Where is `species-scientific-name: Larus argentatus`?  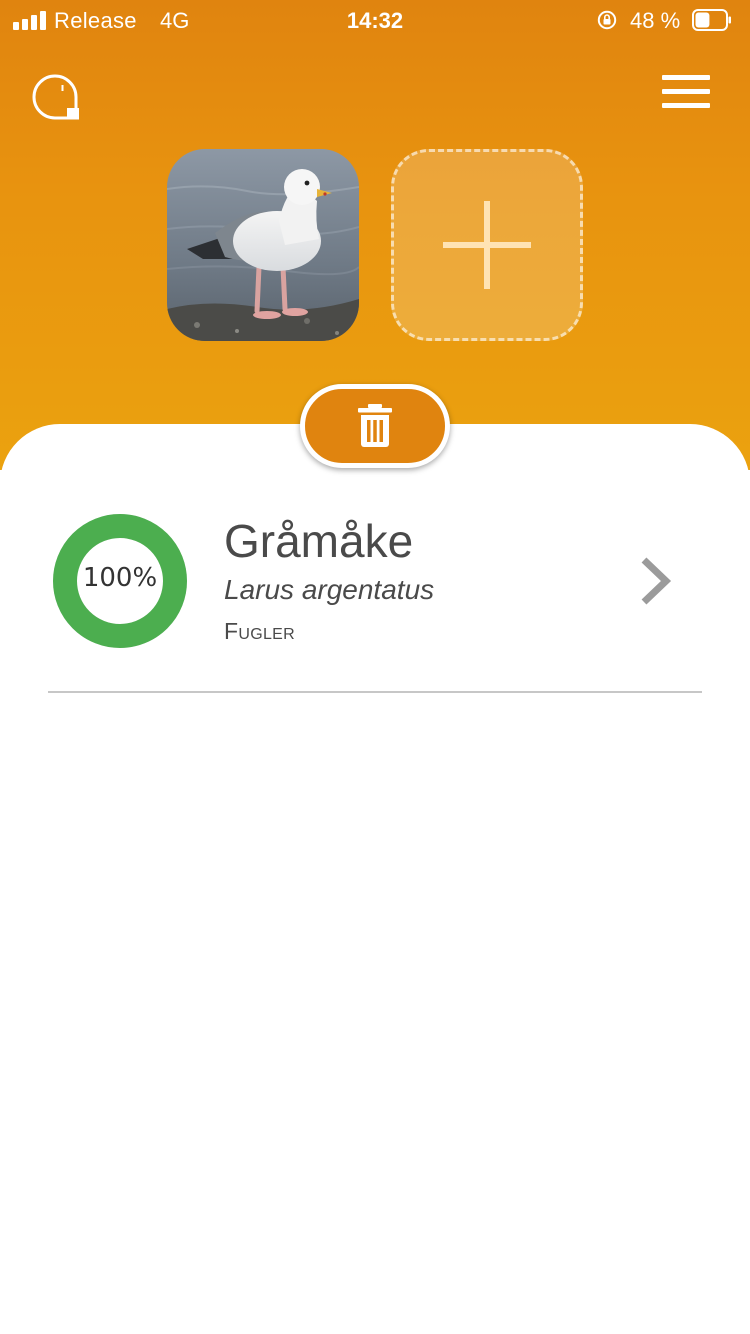 species-scientific-name: Larus argentatus is located at coordinates (329, 589).